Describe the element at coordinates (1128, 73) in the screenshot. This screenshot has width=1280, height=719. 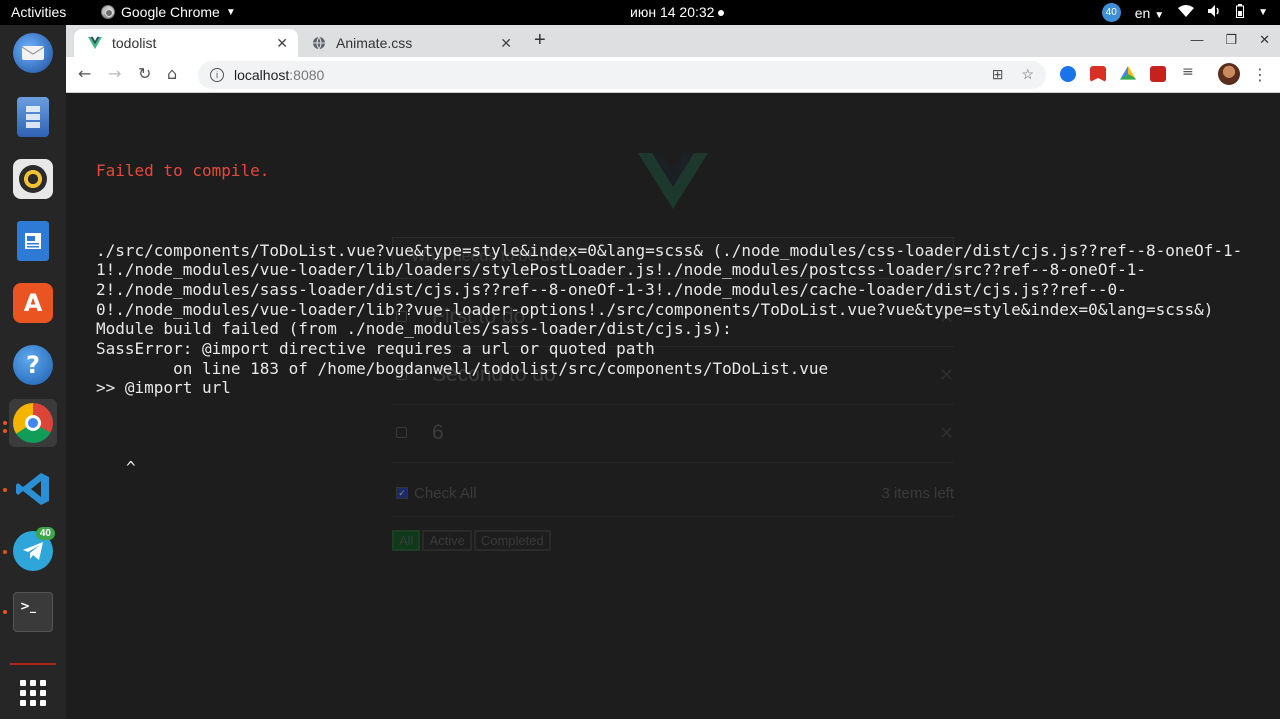
I see `google-drive-icon` at that location.